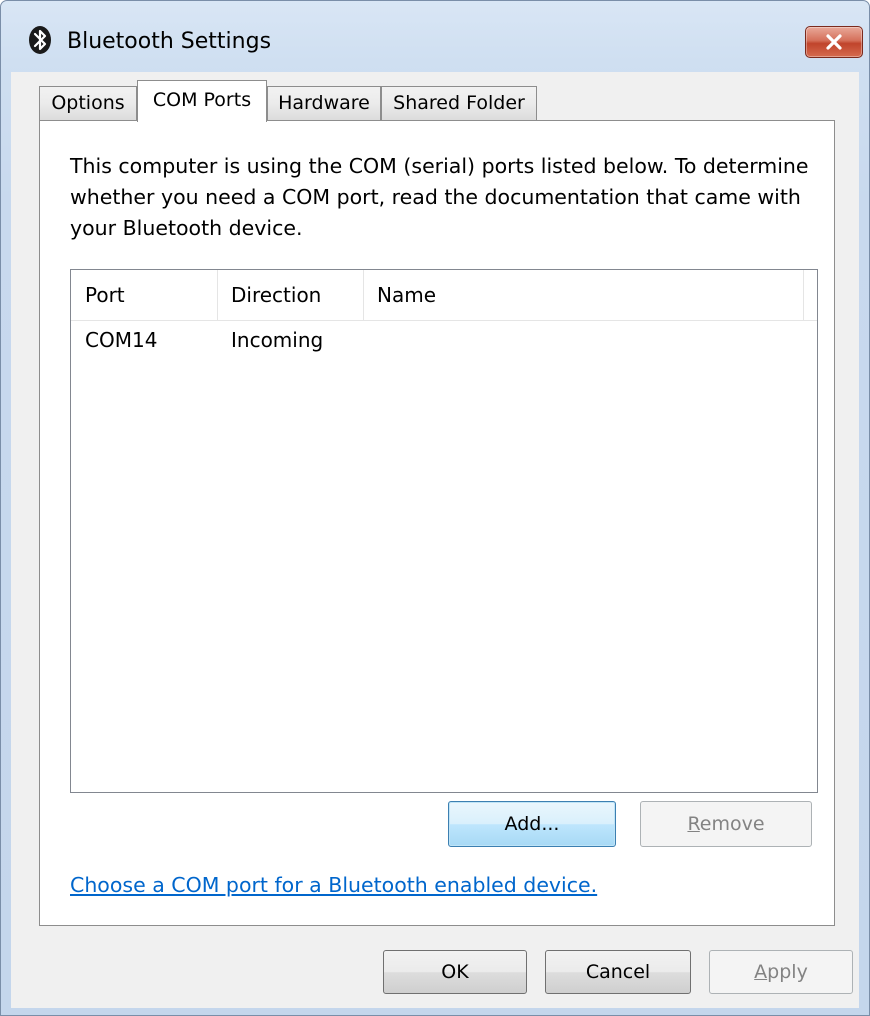 The height and width of the screenshot is (1016, 870). I want to click on remove-label-rest: emove, so click(732, 824).